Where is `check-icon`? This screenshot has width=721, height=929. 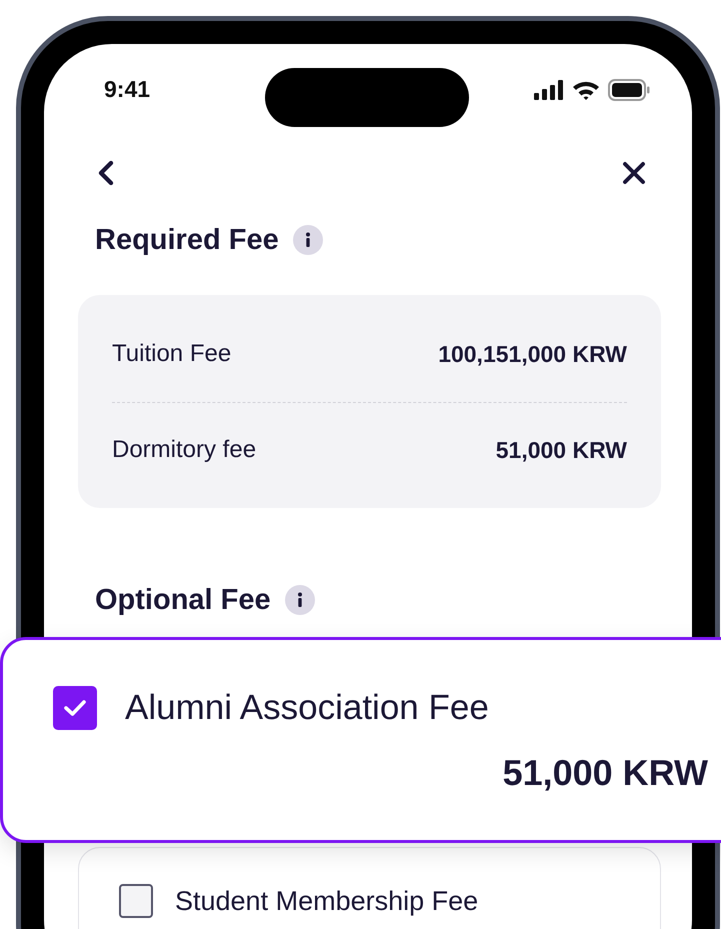 check-icon is located at coordinates (75, 708).